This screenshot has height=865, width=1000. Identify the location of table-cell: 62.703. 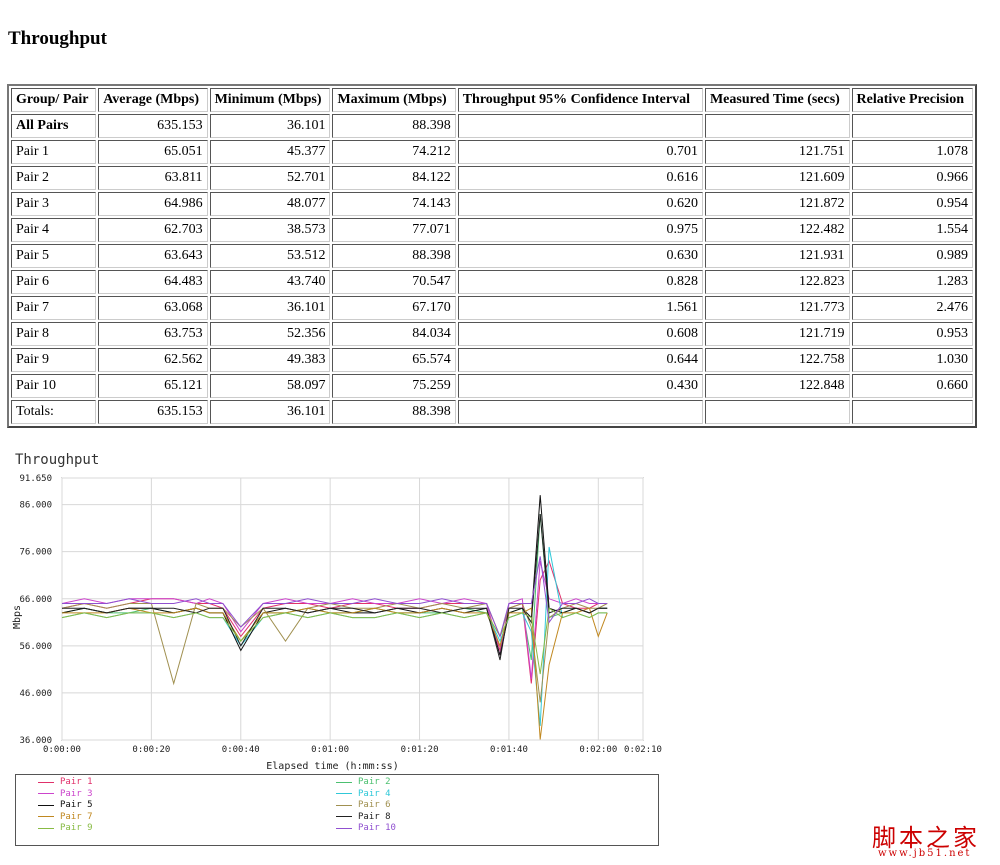
(153, 230).